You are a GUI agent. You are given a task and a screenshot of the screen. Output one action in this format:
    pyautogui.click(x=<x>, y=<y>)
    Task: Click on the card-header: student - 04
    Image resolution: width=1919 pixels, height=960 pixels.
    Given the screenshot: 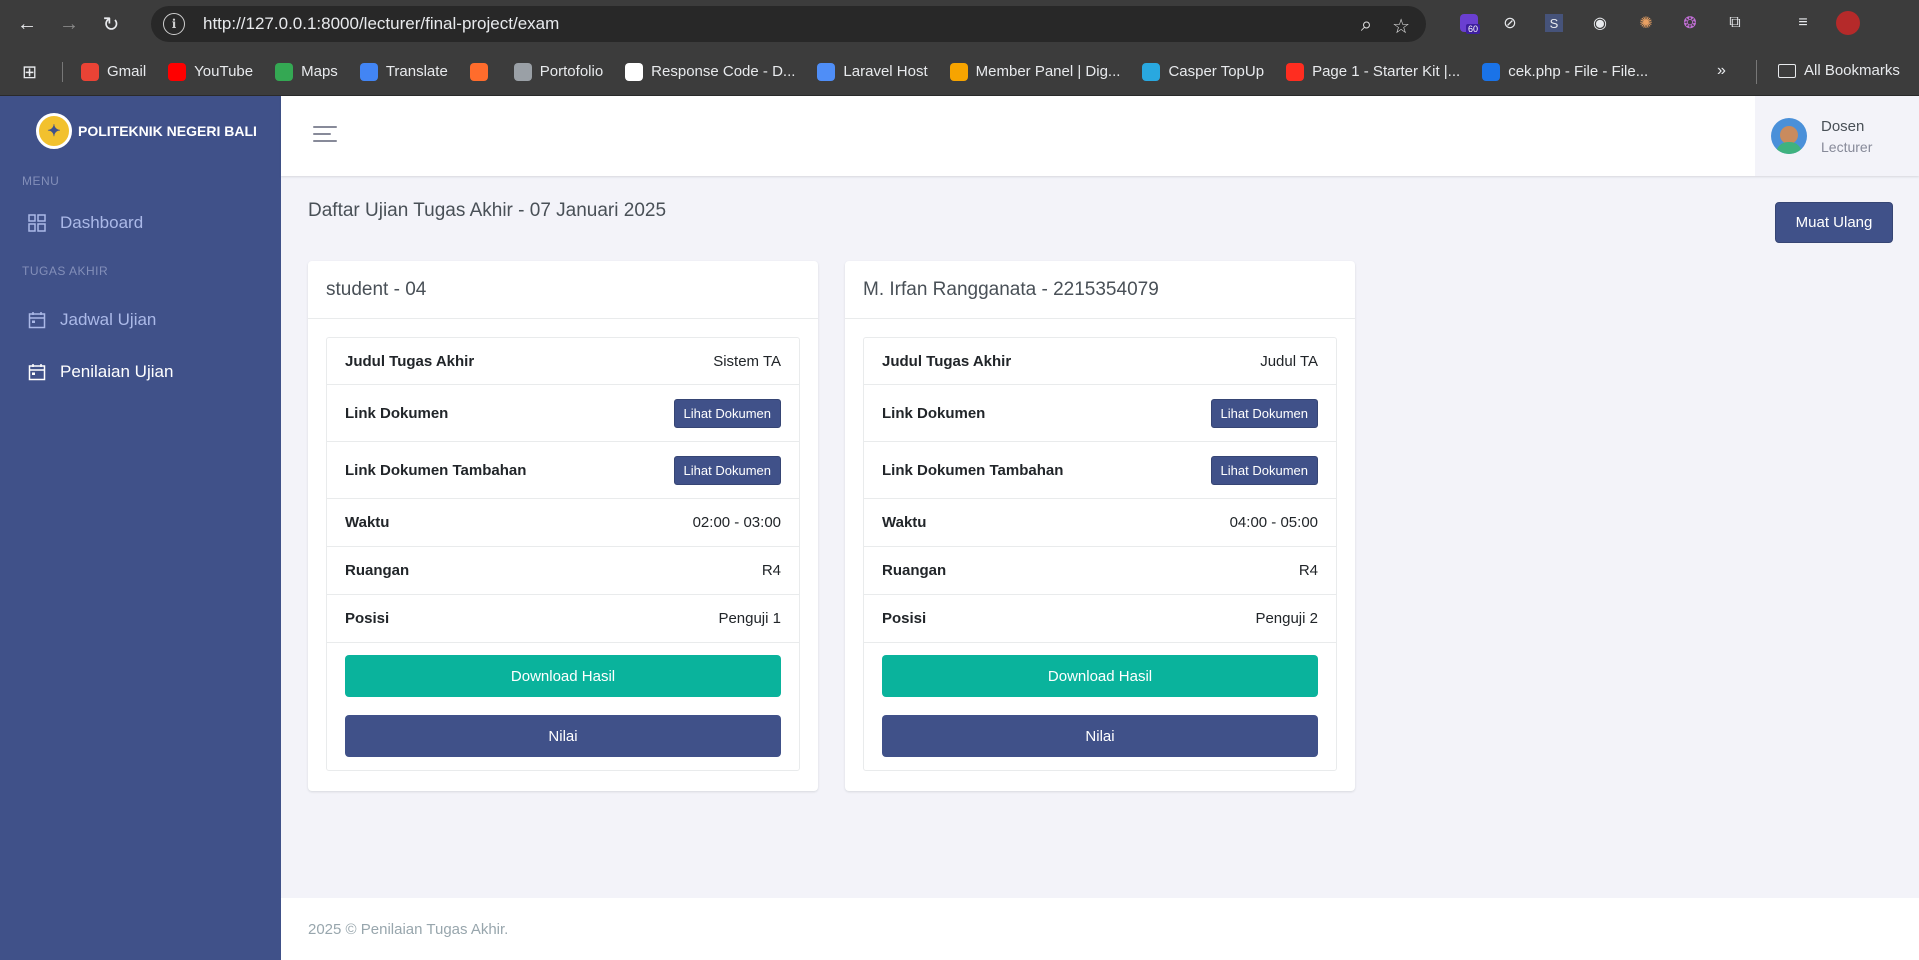 What is the action you would take?
    pyautogui.click(x=563, y=290)
    